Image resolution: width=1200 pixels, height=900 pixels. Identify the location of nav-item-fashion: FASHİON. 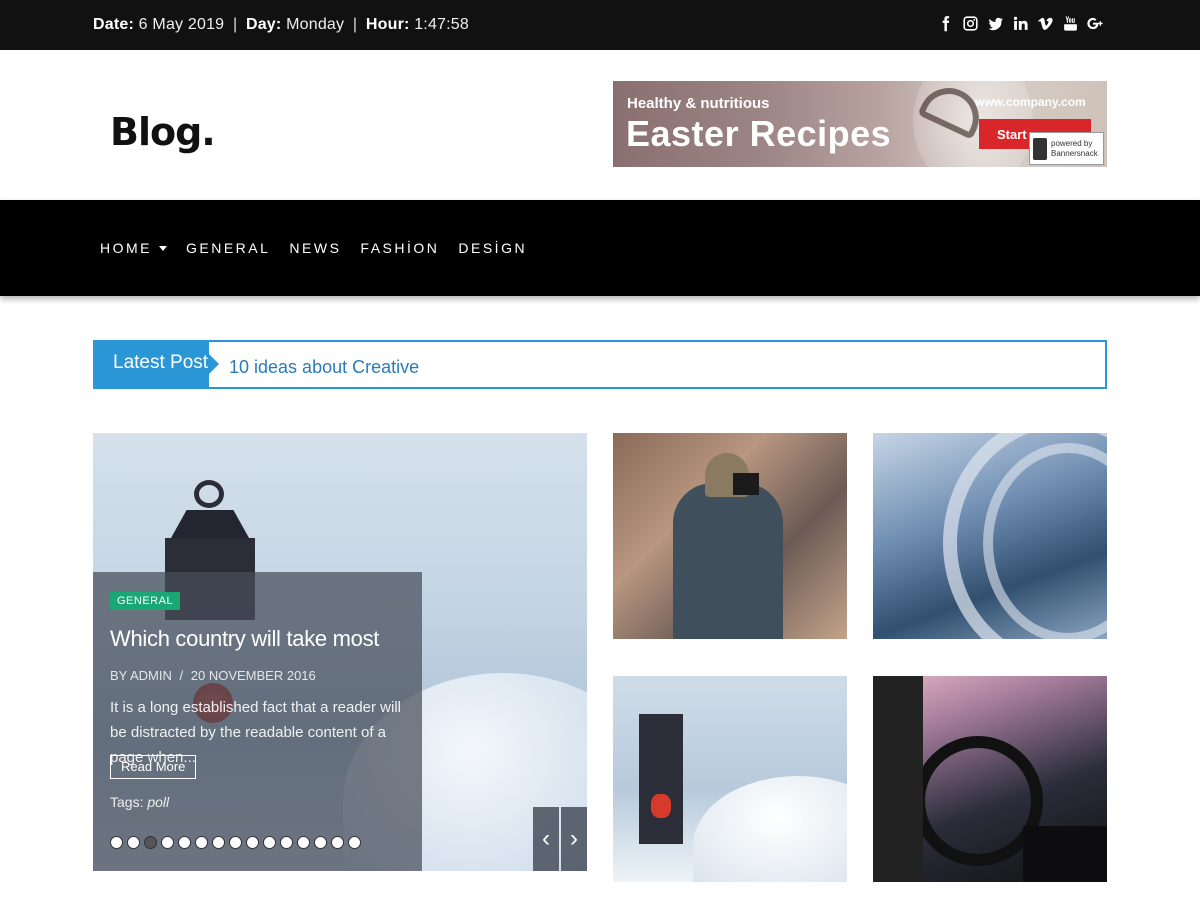
(399, 248).